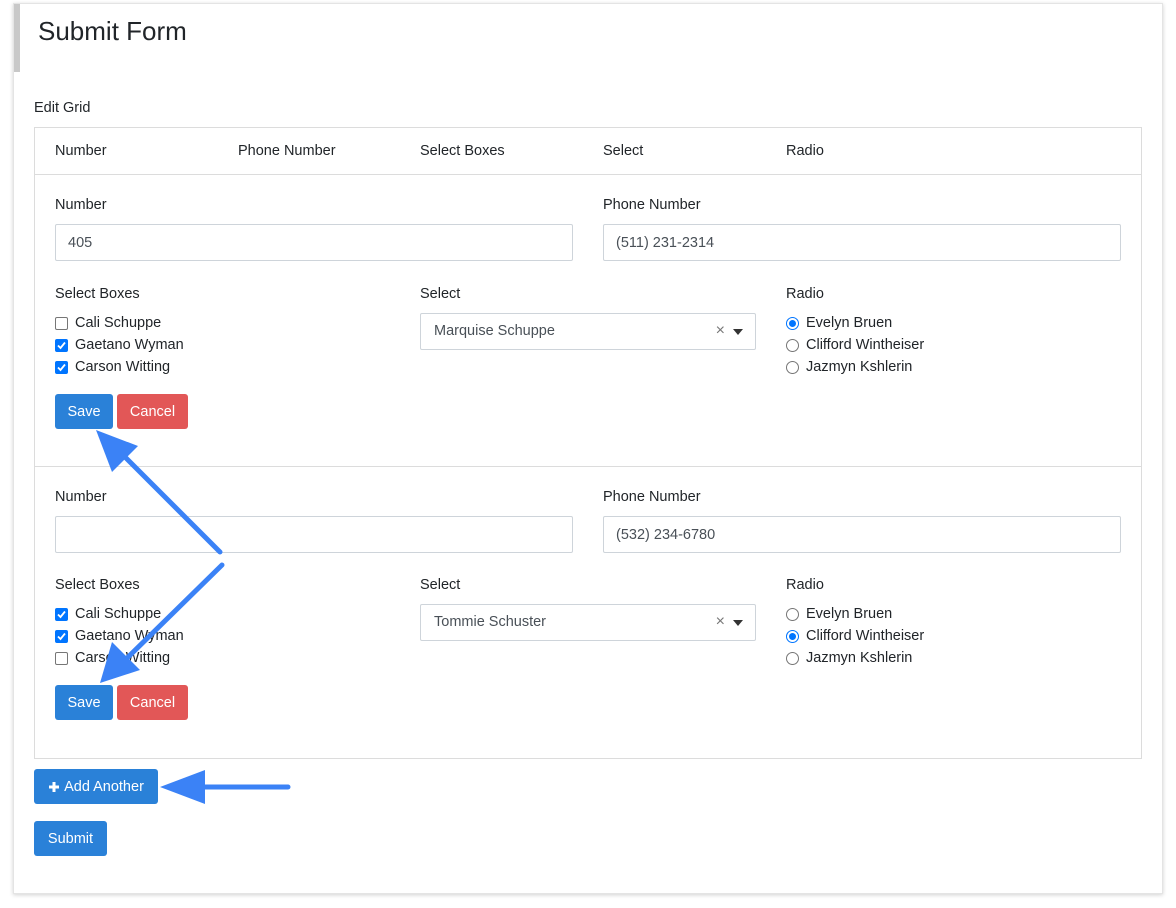 Image resolution: width=1176 pixels, height=908 pixels. What do you see at coordinates (462, 151) in the screenshot?
I see `header-select-boxes: Select Boxes` at bounding box center [462, 151].